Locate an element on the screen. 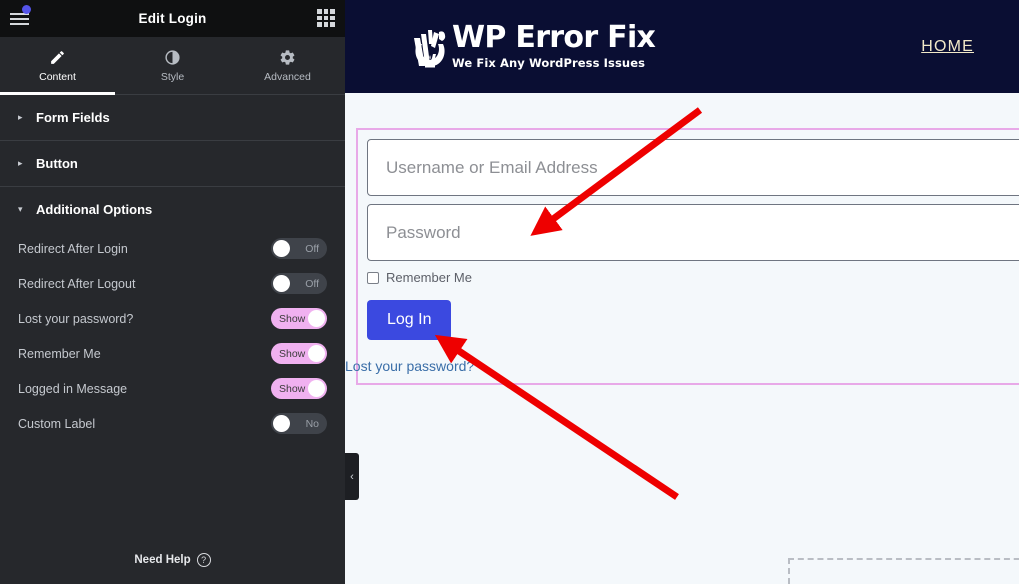  tab-content-label: Content is located at coordinates (57, 76).